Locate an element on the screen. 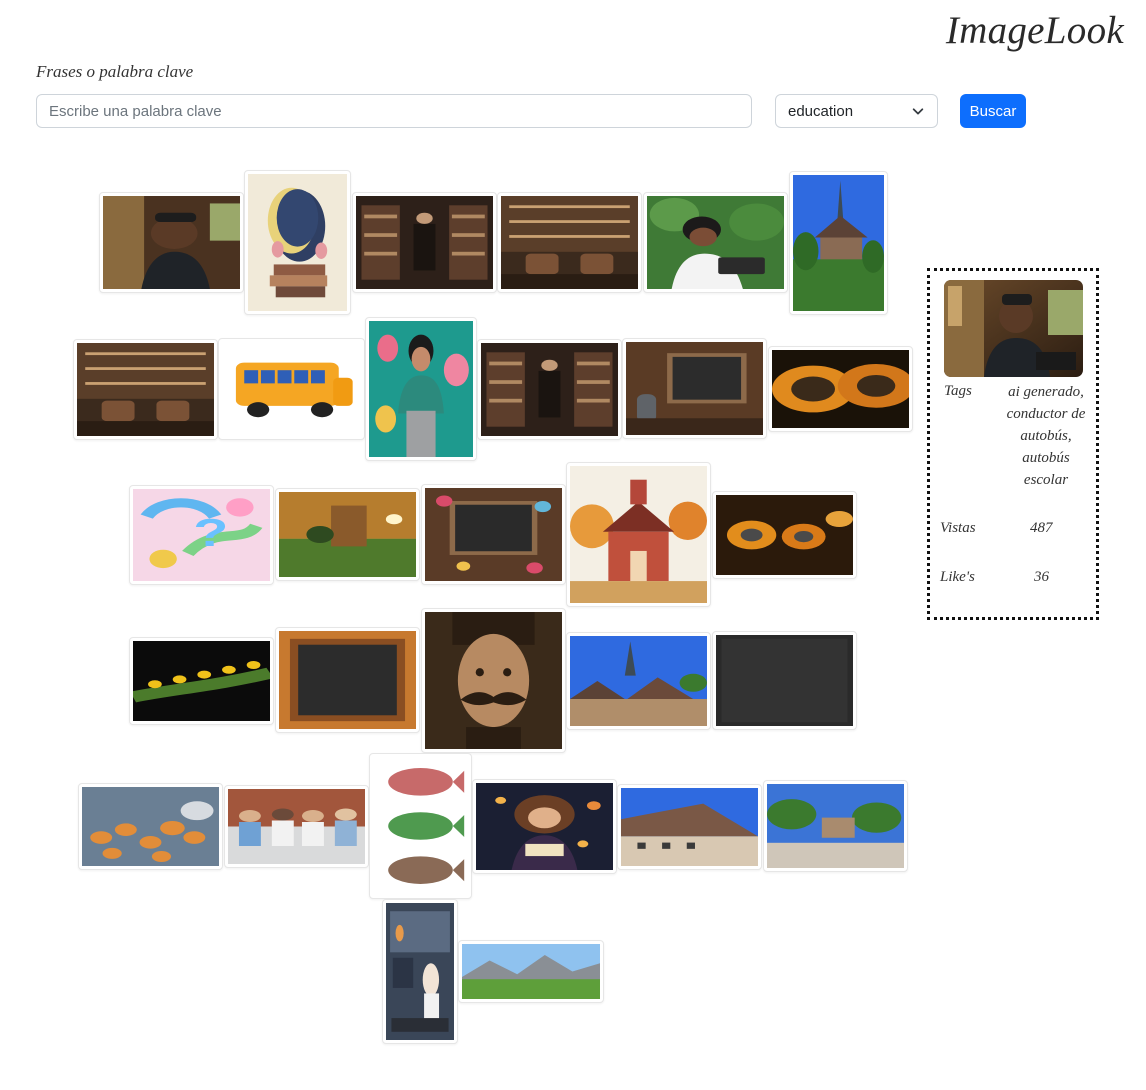 This screenshot has width=1146, height=1090. thumb-mountain-meadow is located at coordinates (531, 971).